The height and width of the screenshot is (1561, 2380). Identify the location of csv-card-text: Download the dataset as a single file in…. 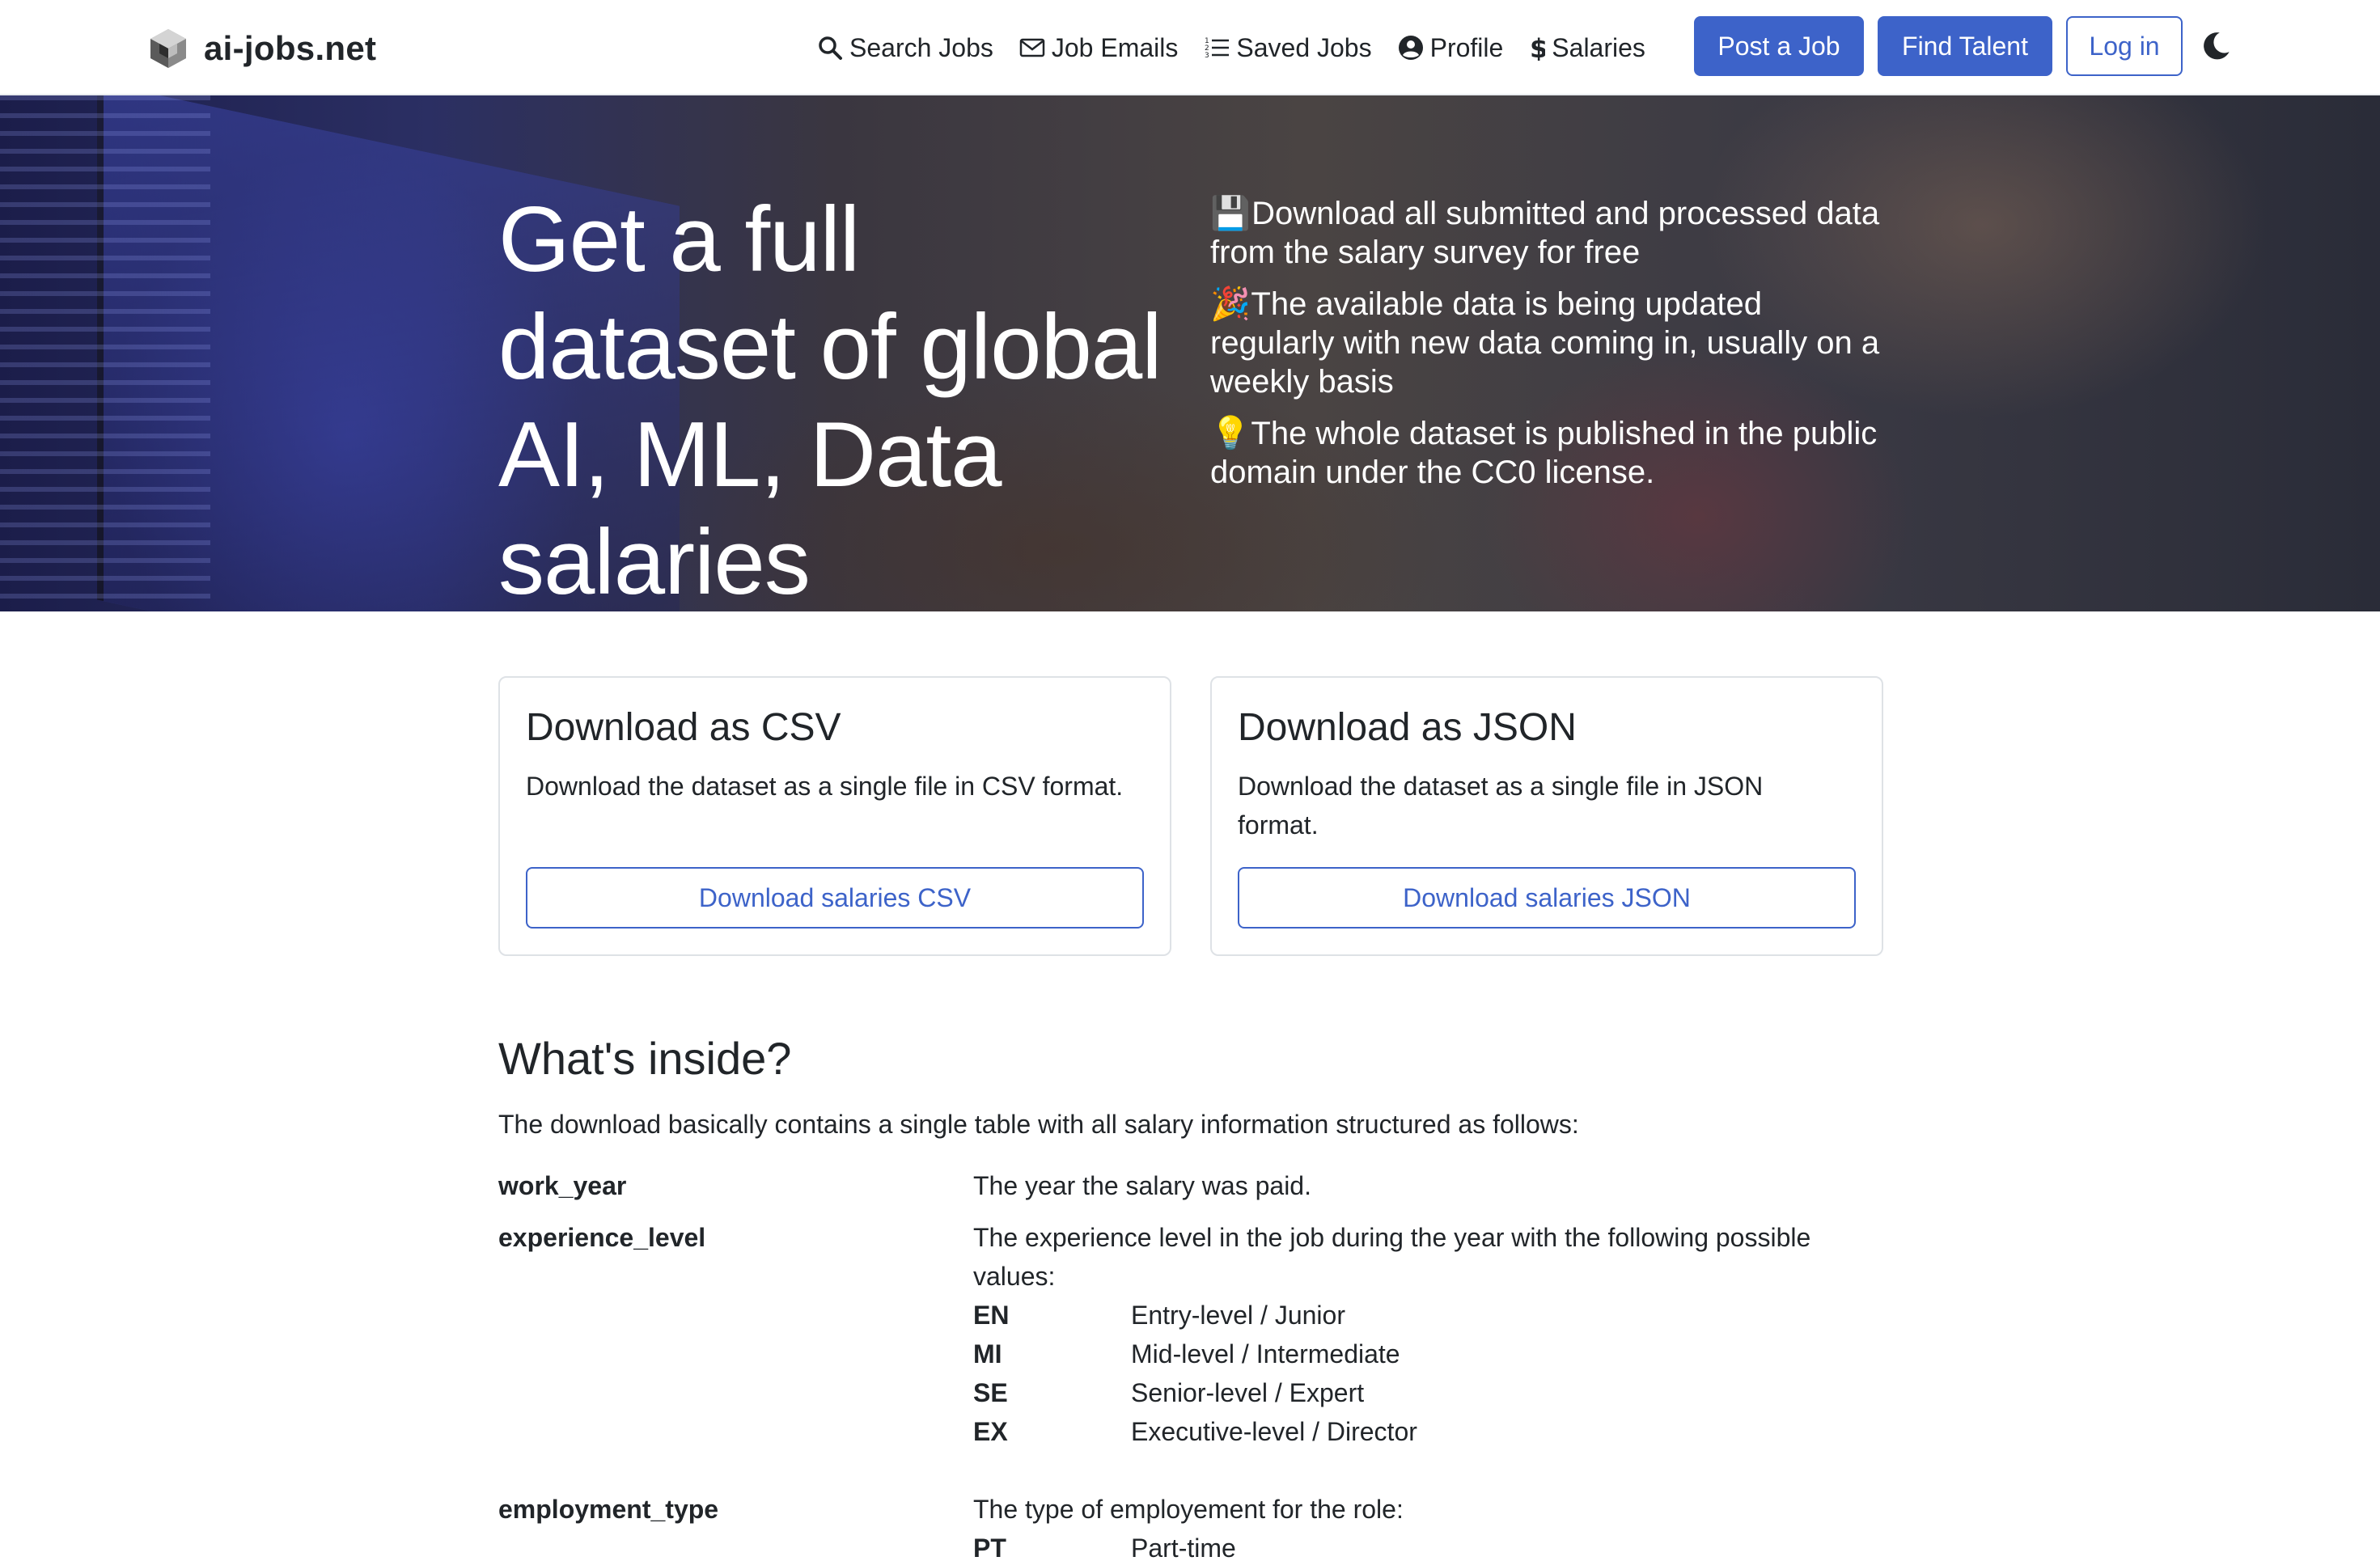
(825, 786).